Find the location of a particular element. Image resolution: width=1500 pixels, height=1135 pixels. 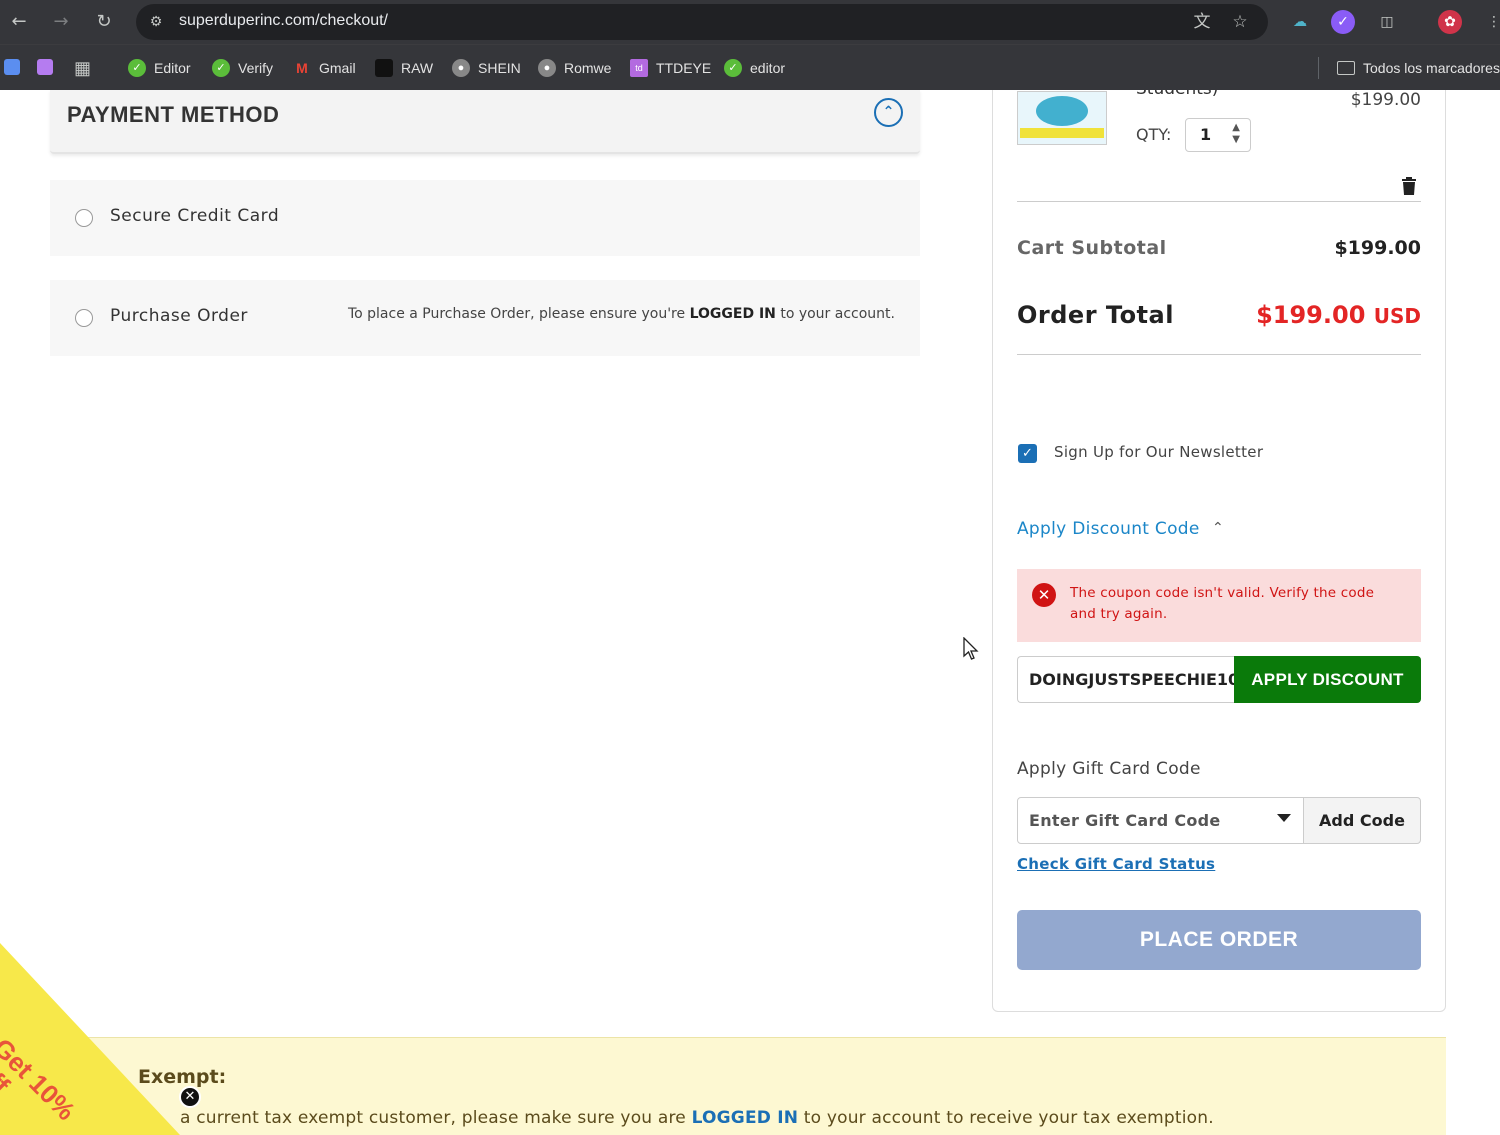

order-total-currency: USD is located at coordinates (1397, 316).